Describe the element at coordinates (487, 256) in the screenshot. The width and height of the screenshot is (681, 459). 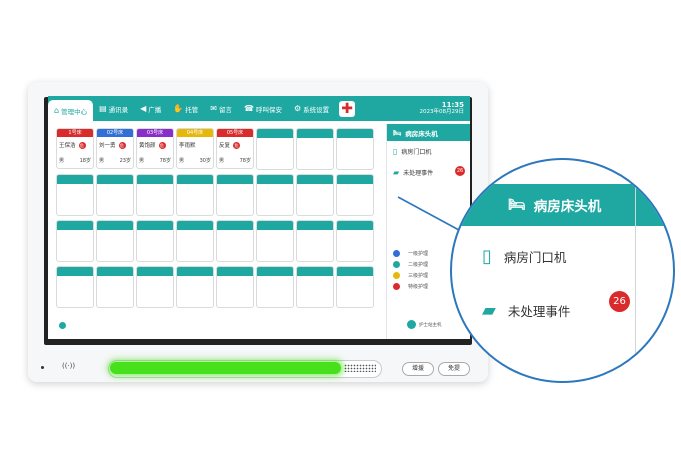
I see `tablet-icon: ▯` at that location.